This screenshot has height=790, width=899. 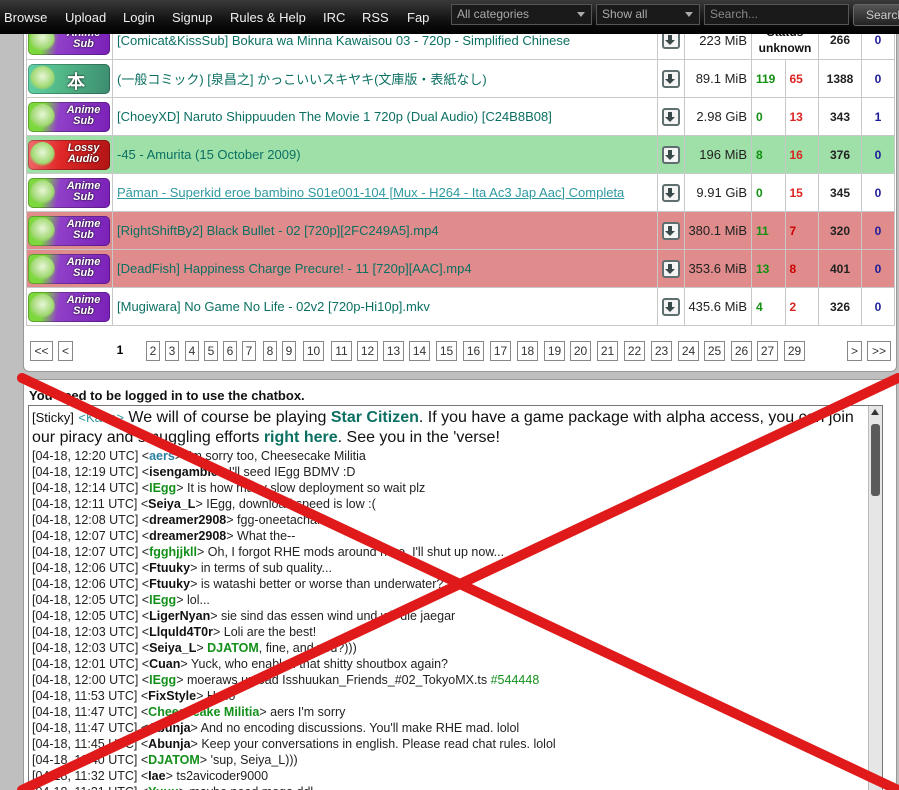 I want to click on chat-nick: Cuan, so click(x=164, y=664).